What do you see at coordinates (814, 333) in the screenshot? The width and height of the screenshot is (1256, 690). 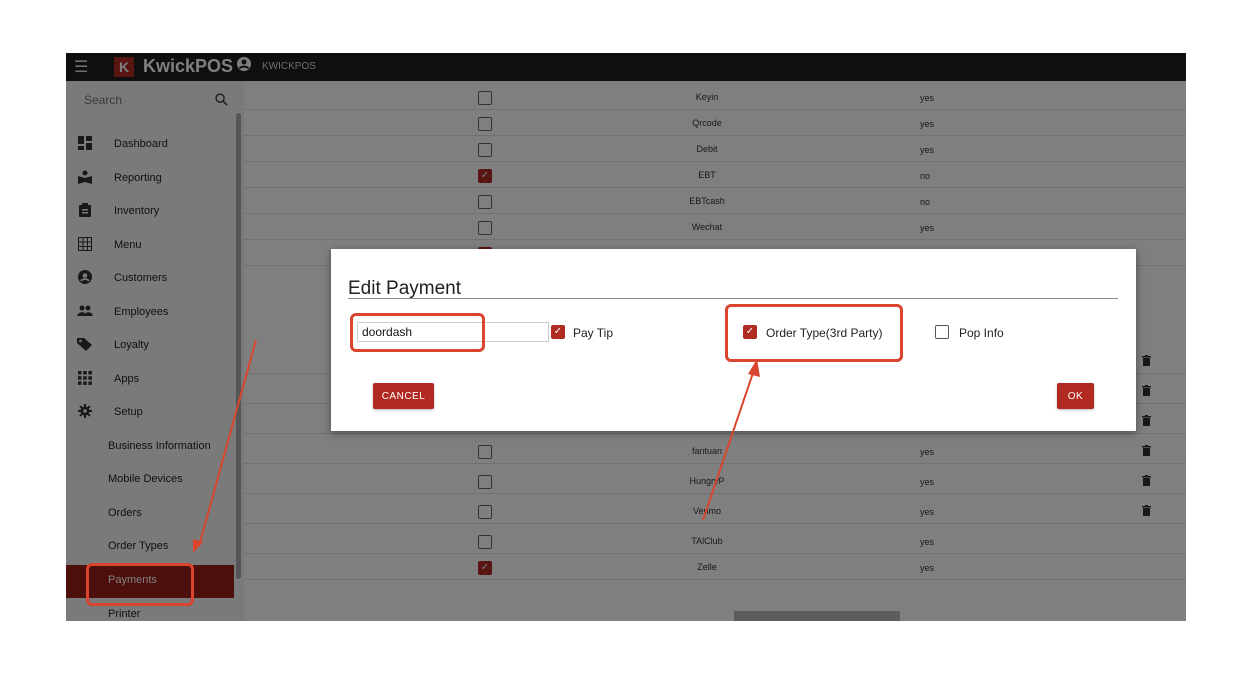 I see `highlight-order-type` at bounding box center [814, 333].